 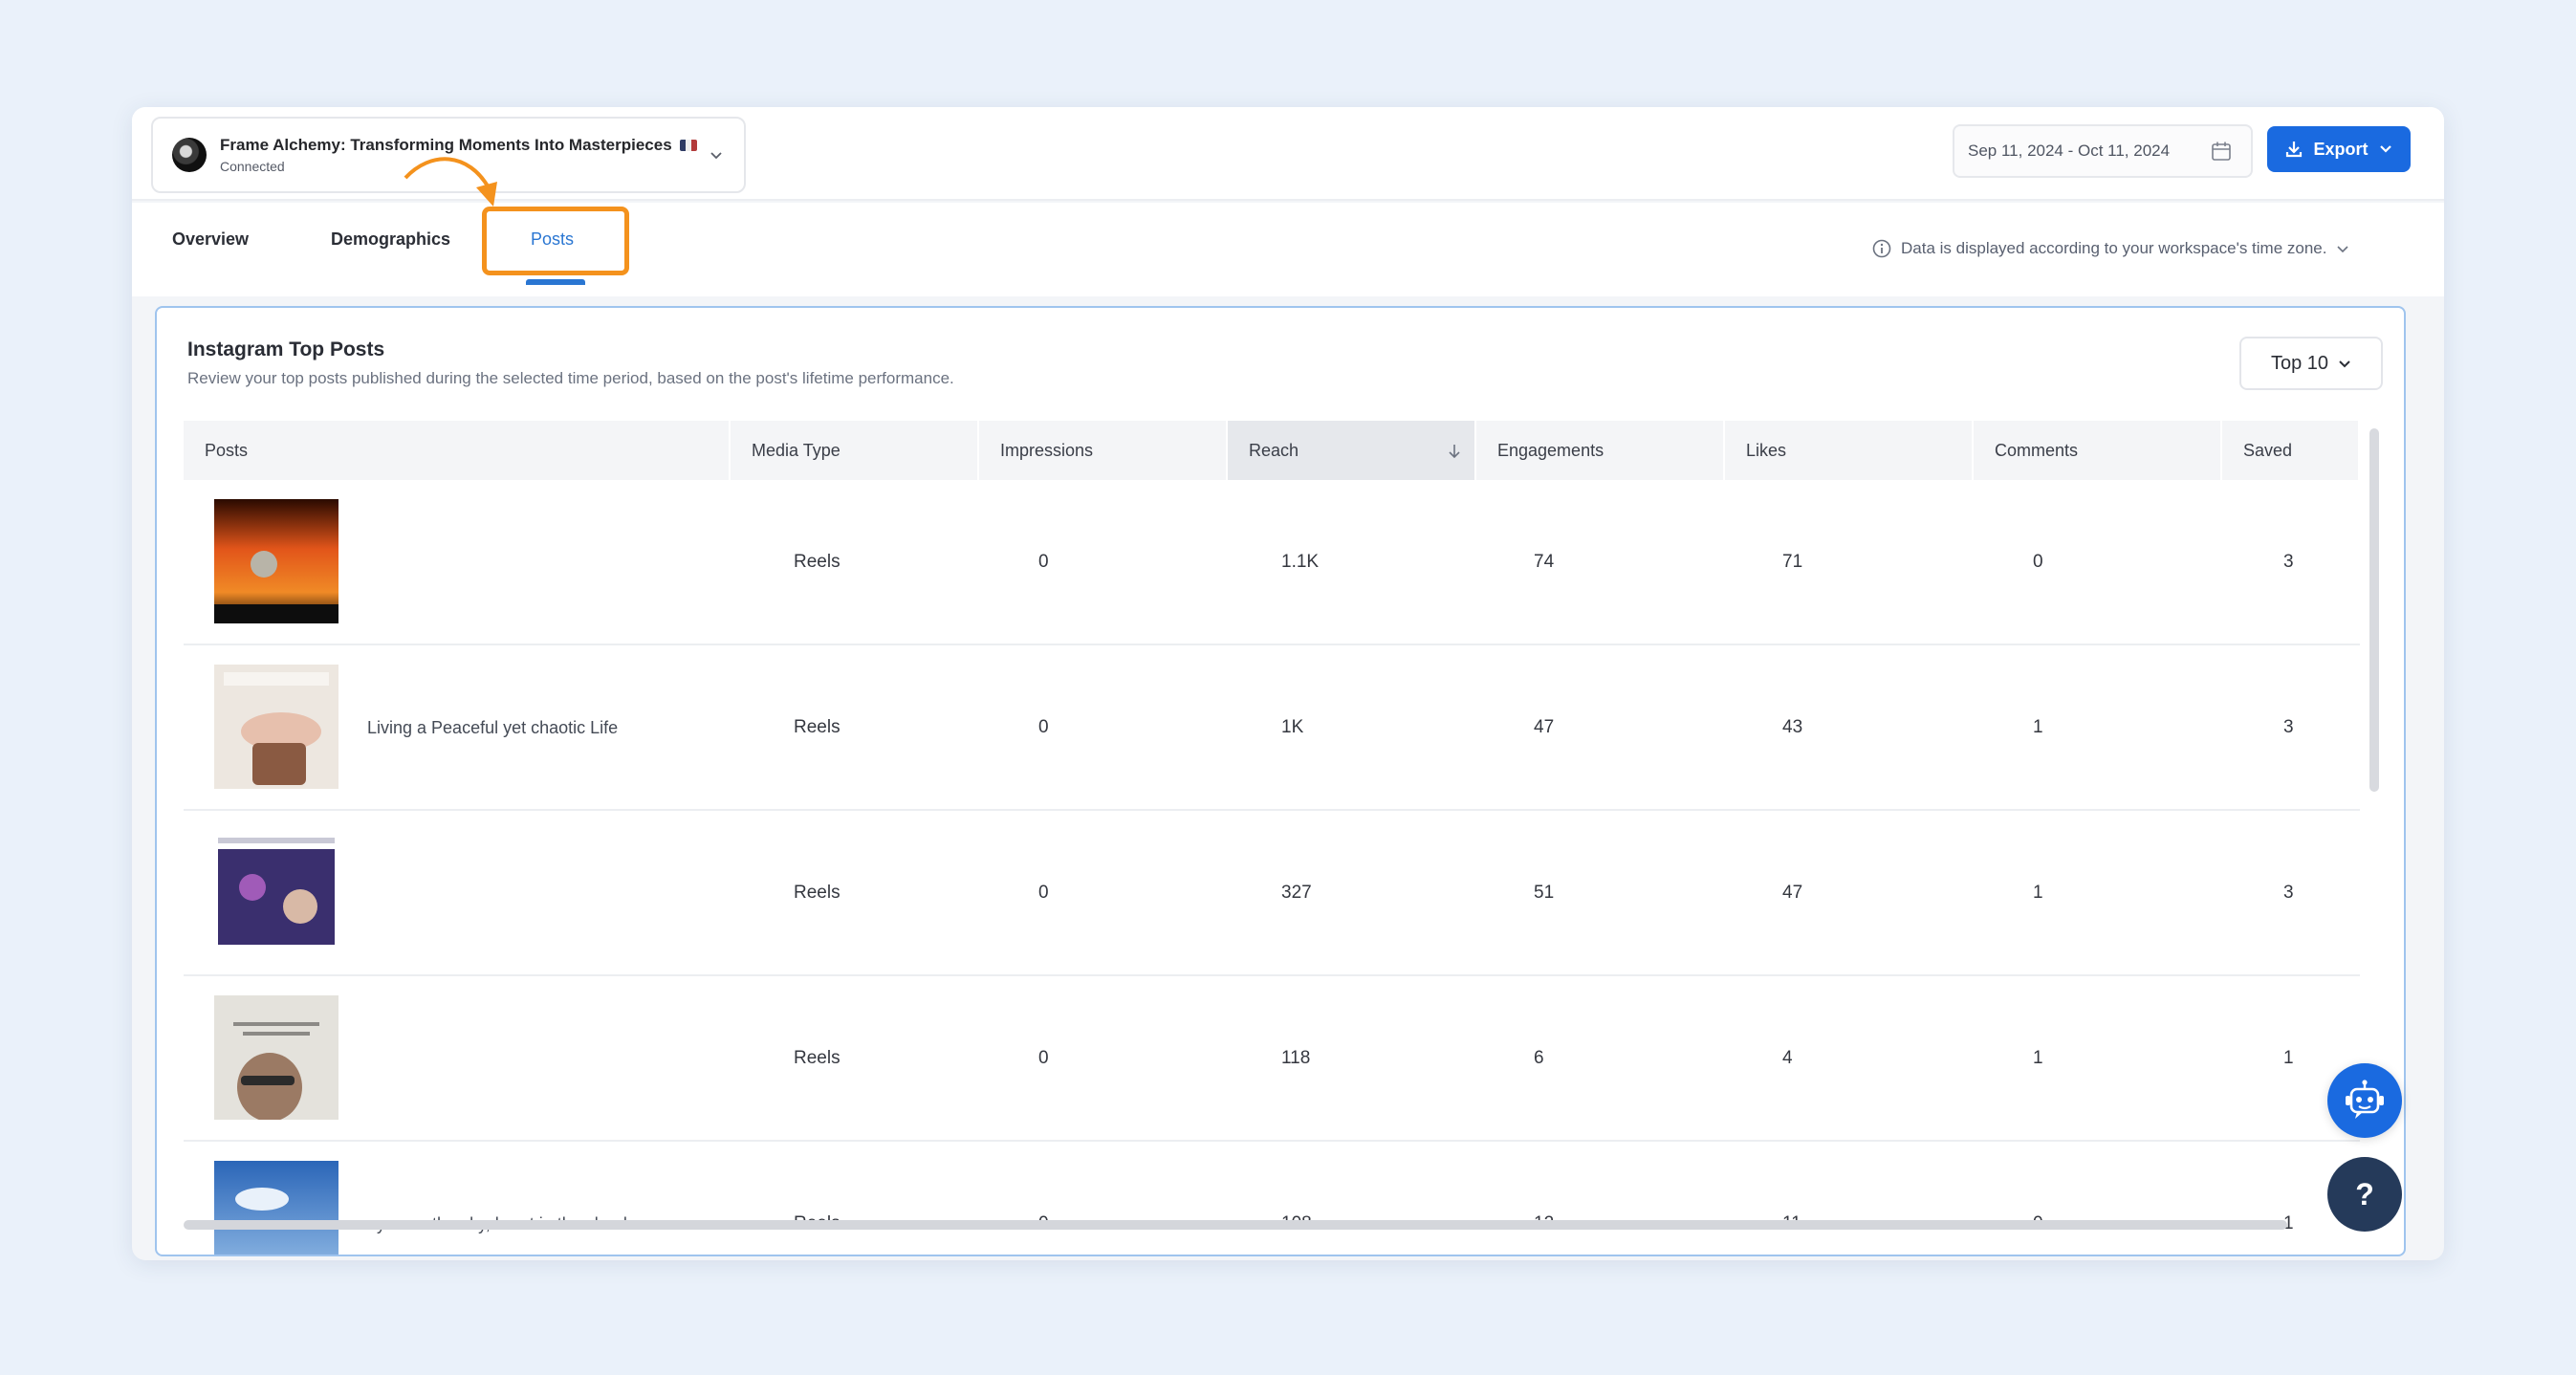 I want to click on date-range-picker: Sep 11, 2024 - Oct 11, 2024, so click(x=2103, y=151).